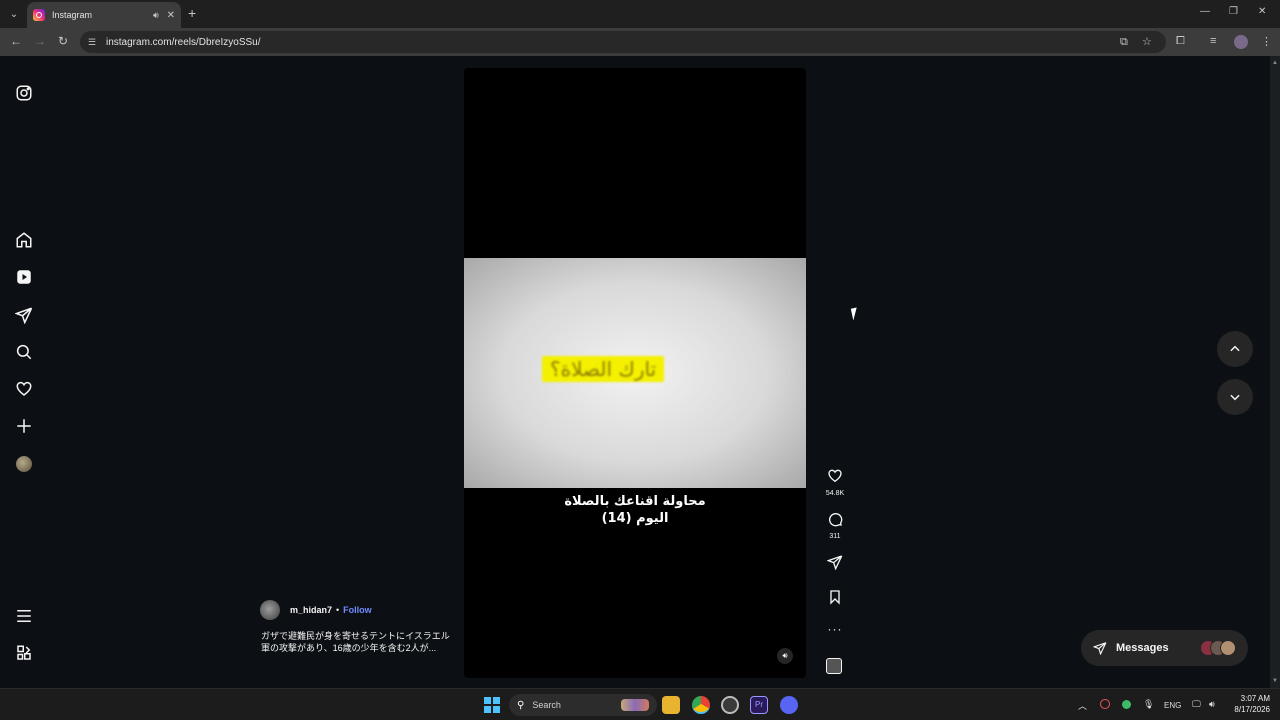 The image size is (1280, 720). Describe the element at coordinates (1147, 42) in the screenshot. I see `bookmark-star-icon: ☆` at that location.